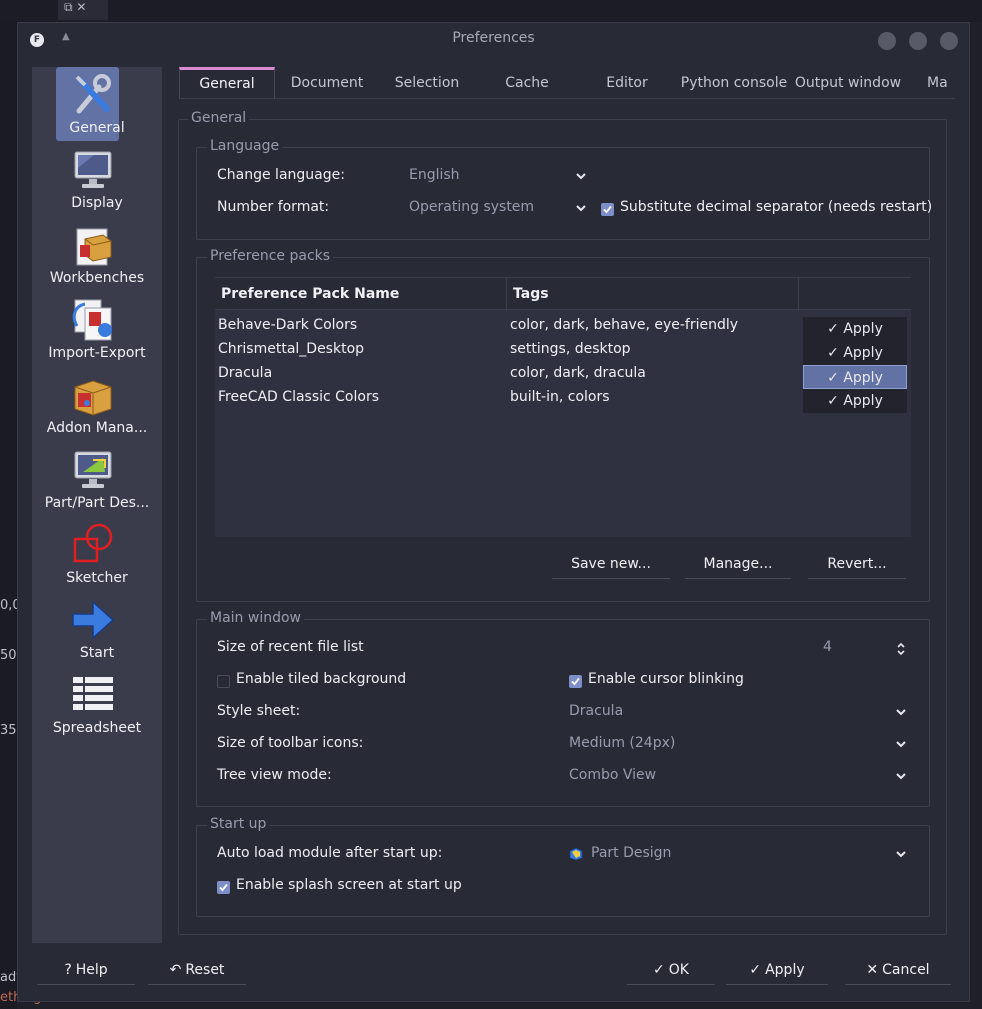  I want to click on tab-output-window: Output window, so click(848, 82).